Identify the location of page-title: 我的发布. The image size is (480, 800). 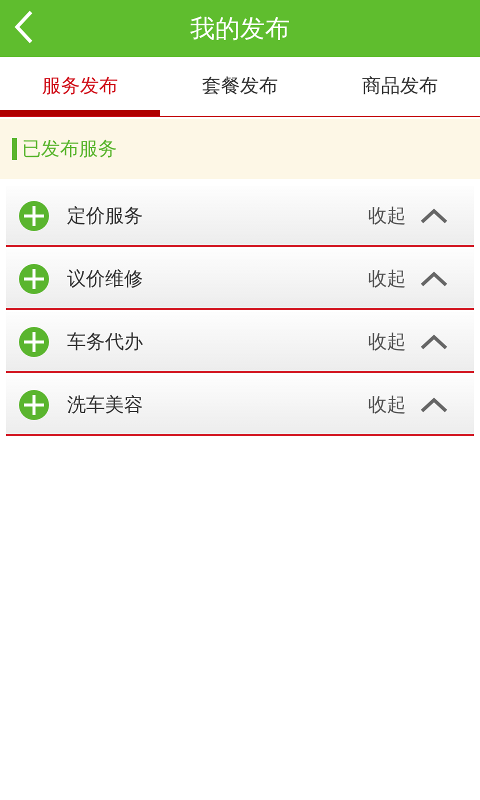
(240, 29).